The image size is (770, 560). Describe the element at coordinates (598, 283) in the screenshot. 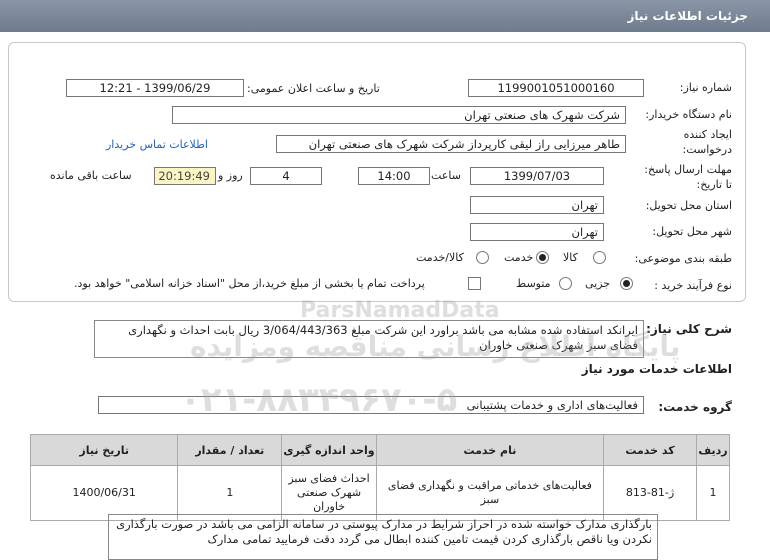

I see `process-option-minor: جزیی` at that location.